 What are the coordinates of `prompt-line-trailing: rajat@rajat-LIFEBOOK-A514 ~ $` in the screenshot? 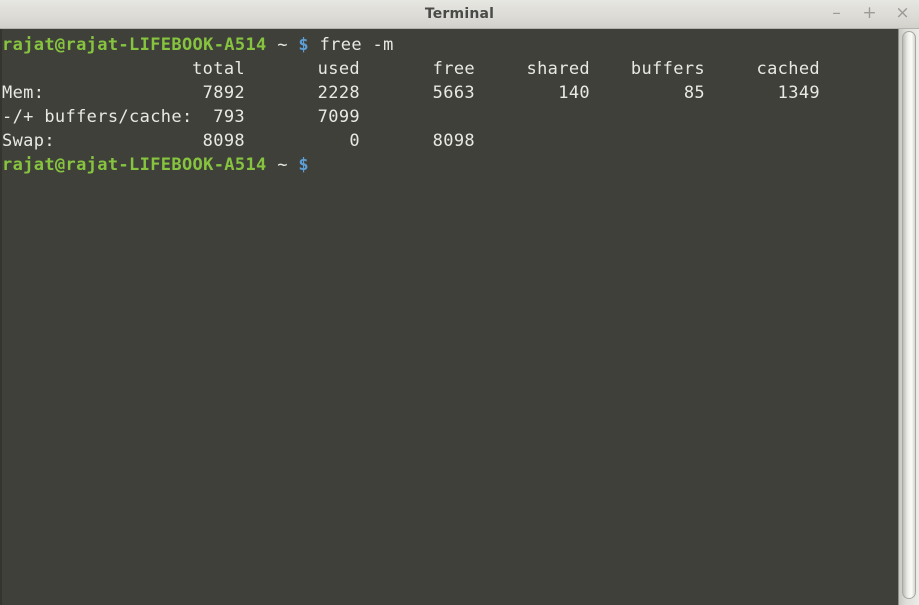 It's located at (450, 165).